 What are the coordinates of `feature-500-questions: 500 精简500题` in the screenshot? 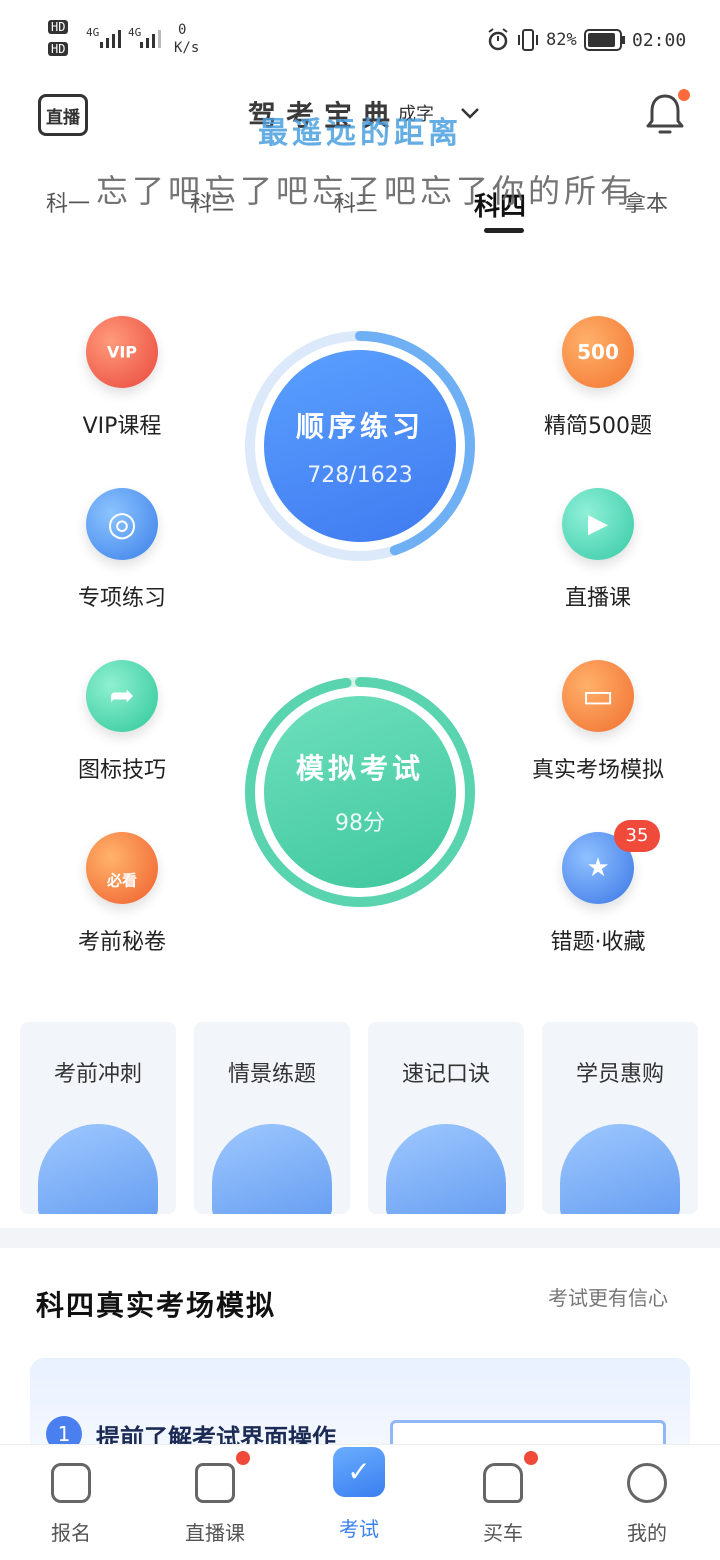 It's located at (598, 391).